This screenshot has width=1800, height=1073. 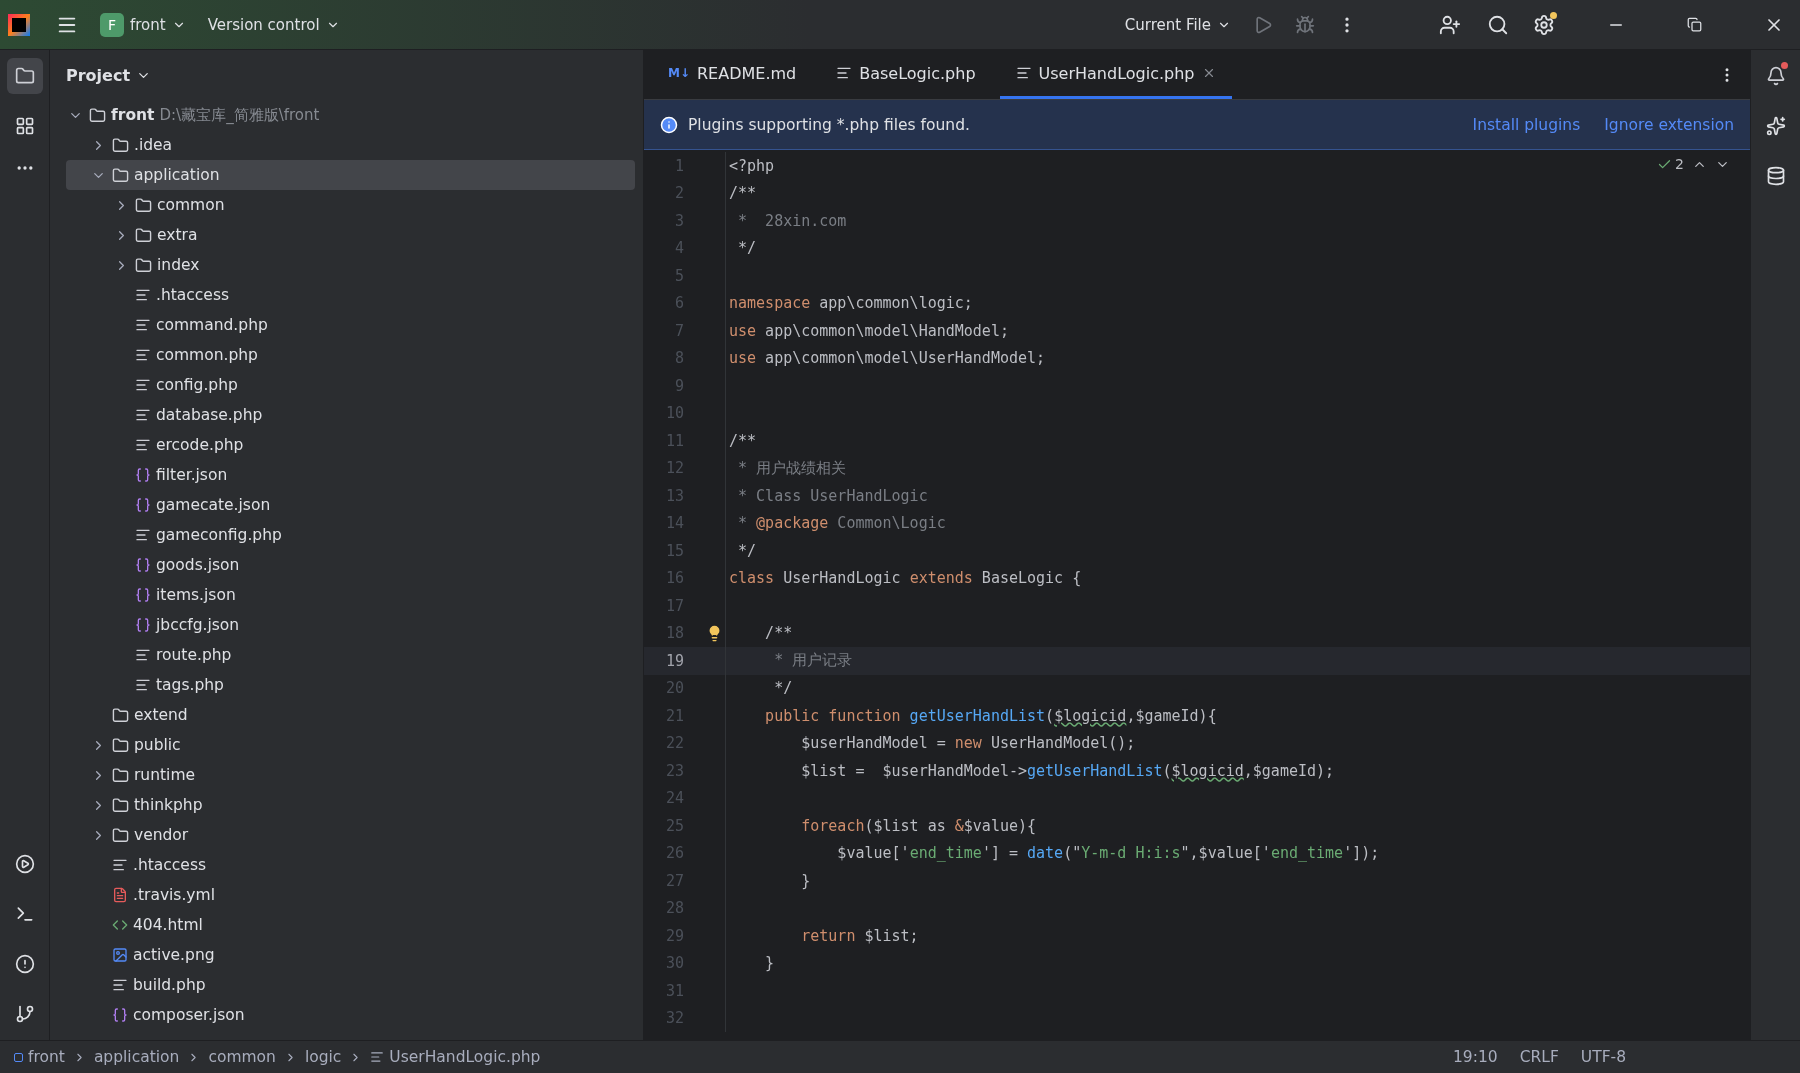 What do you see at coordinates (24, 964) in the screenshot?
I see `problems-icon` at bounding box center [24, 964].